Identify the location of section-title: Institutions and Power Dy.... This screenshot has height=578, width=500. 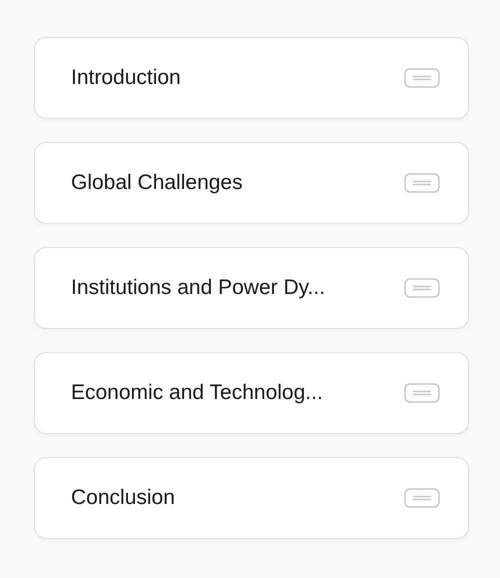
(198, 288).